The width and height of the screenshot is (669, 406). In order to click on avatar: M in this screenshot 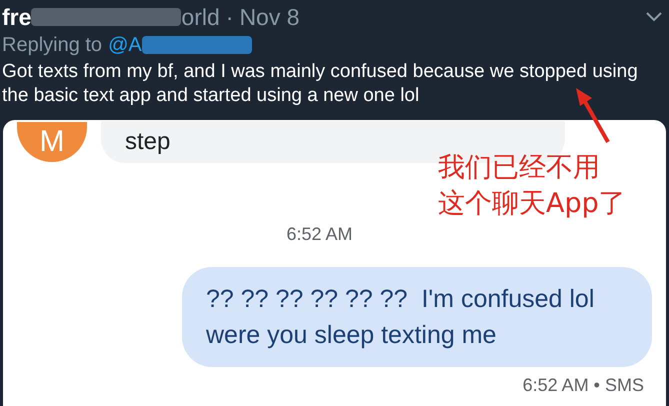, I will do `click(52, 142)`.